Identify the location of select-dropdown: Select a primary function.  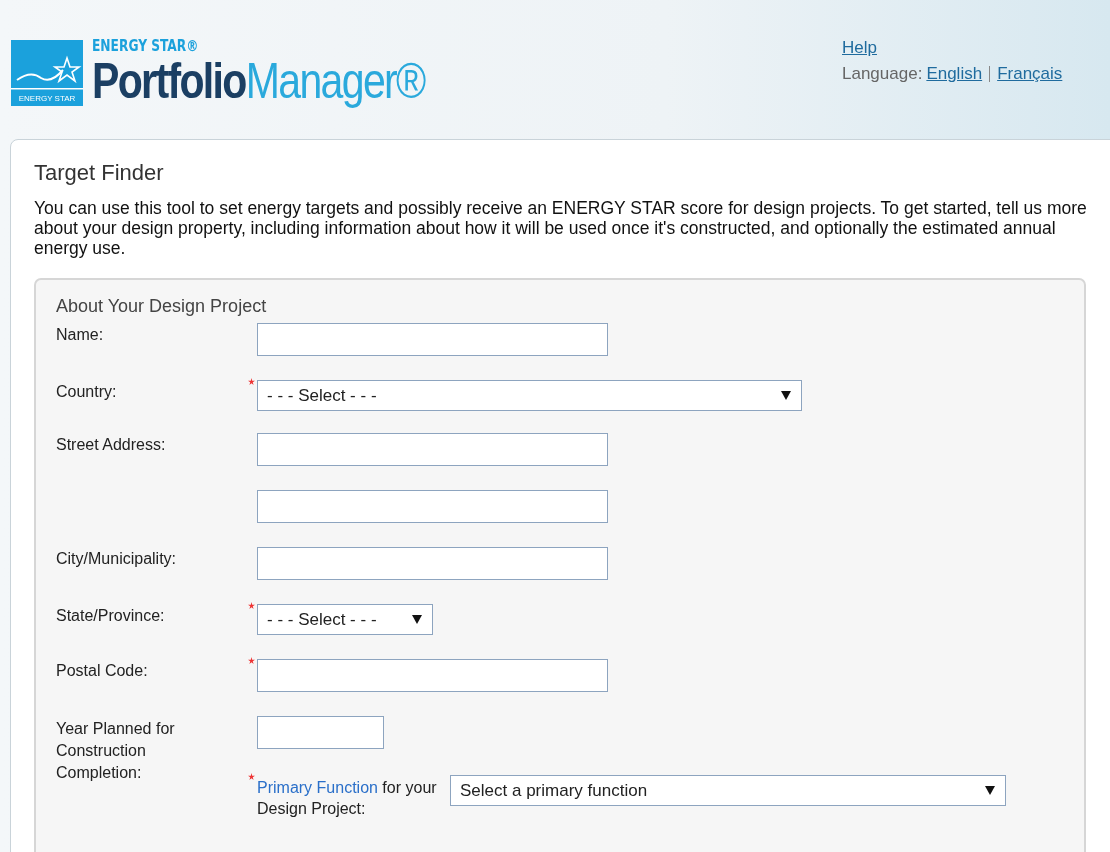
(728, 790).